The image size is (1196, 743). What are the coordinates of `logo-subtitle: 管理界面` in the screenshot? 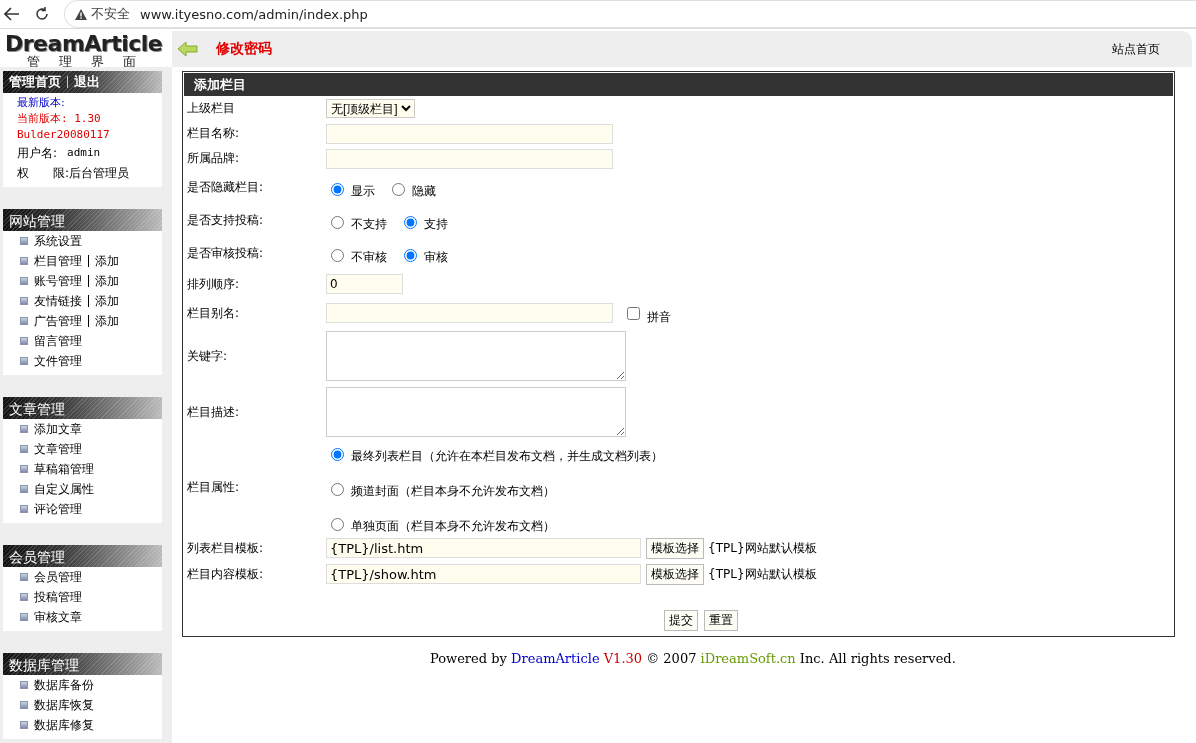 It's located at (90, 61).